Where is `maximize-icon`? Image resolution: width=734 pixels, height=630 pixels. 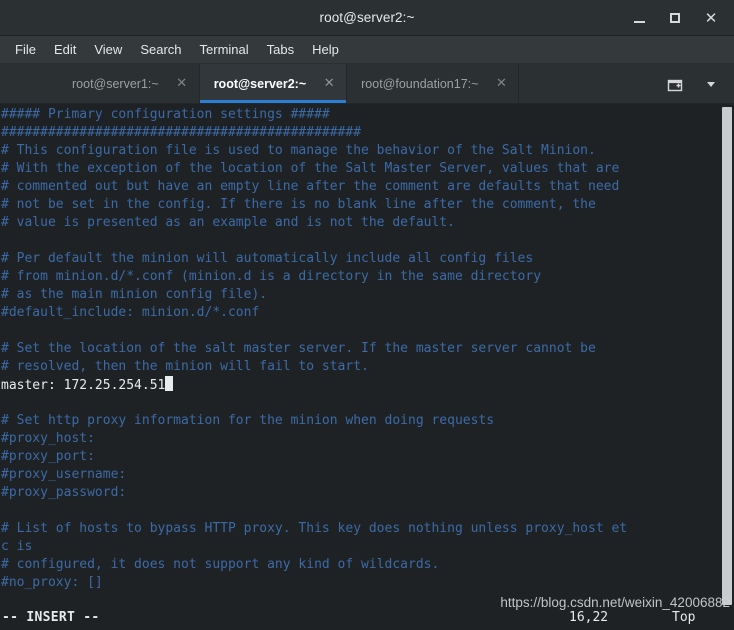
maximize-icon is located at coordinates (675, 18).